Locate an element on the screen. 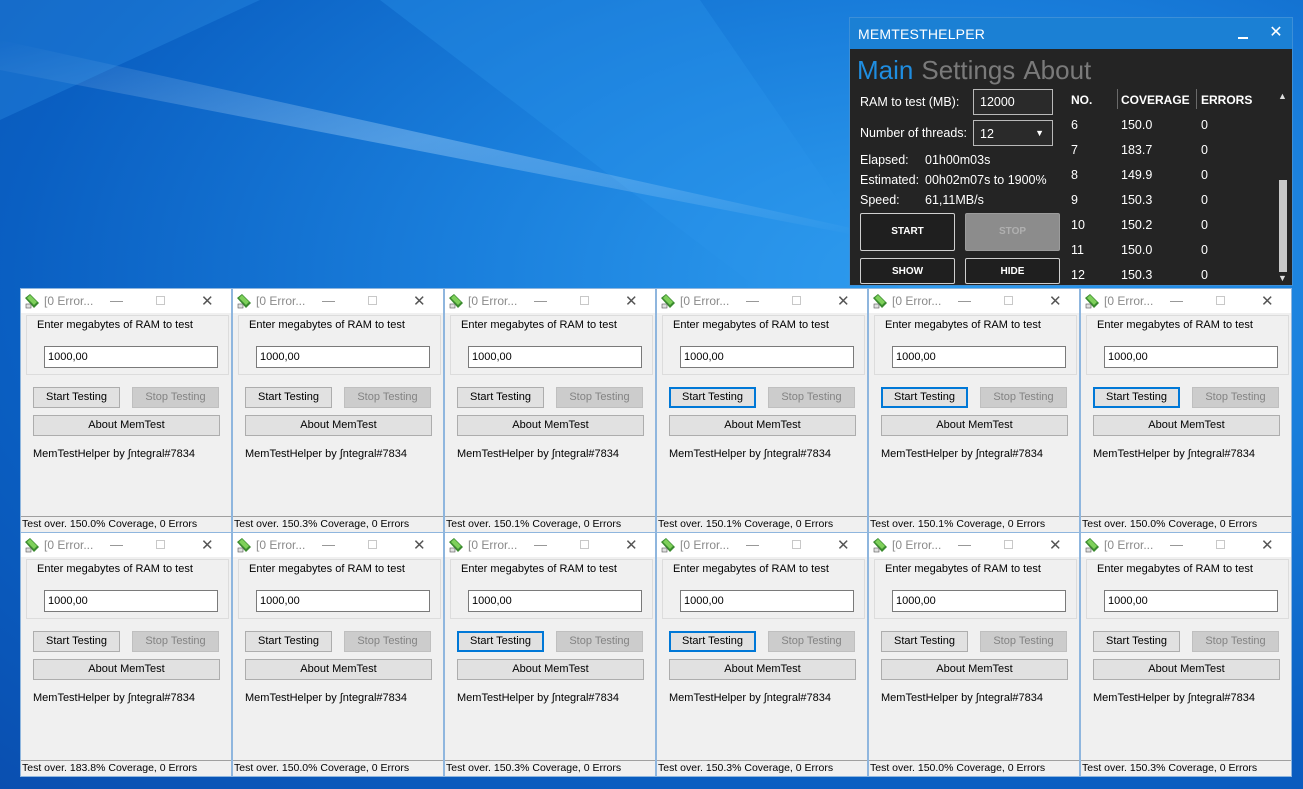 This screenshot has width=1303, height=789. scroll-down-icon: ▼ is located at coordinates (1282, 278).